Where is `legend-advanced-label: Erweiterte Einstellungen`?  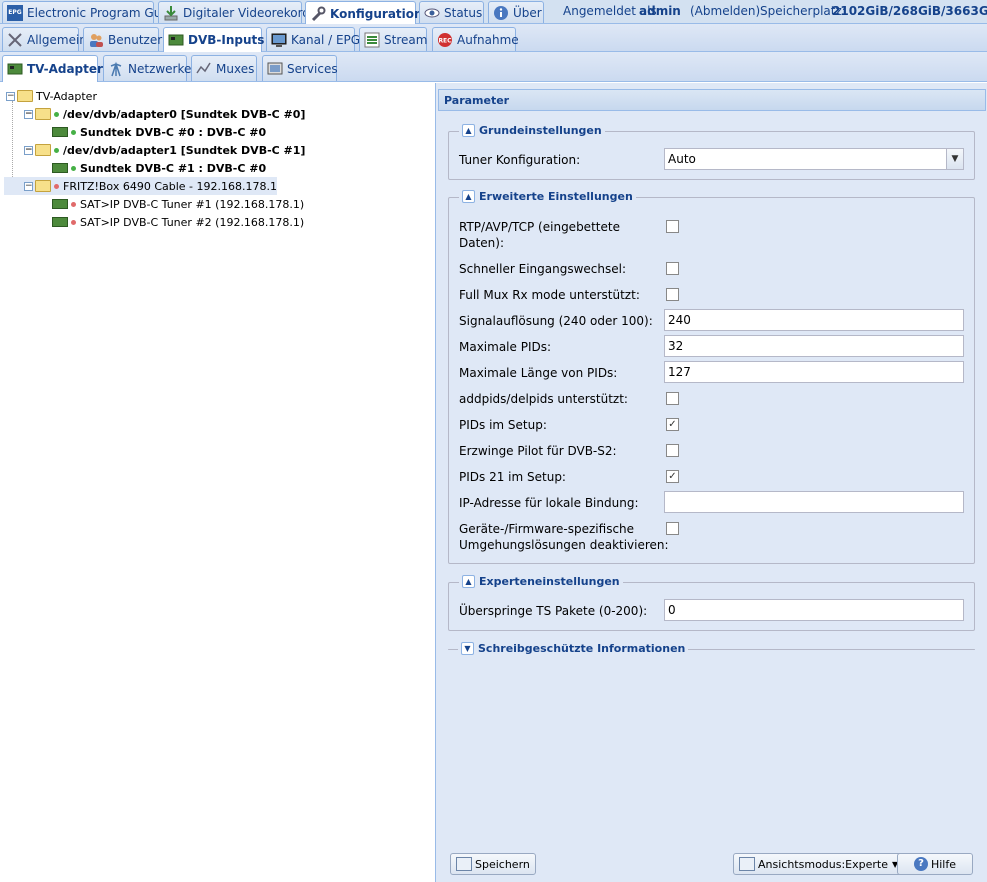
legend-advanced-label: Erweiterte Einstellungen is located at coordinates (556, 196).